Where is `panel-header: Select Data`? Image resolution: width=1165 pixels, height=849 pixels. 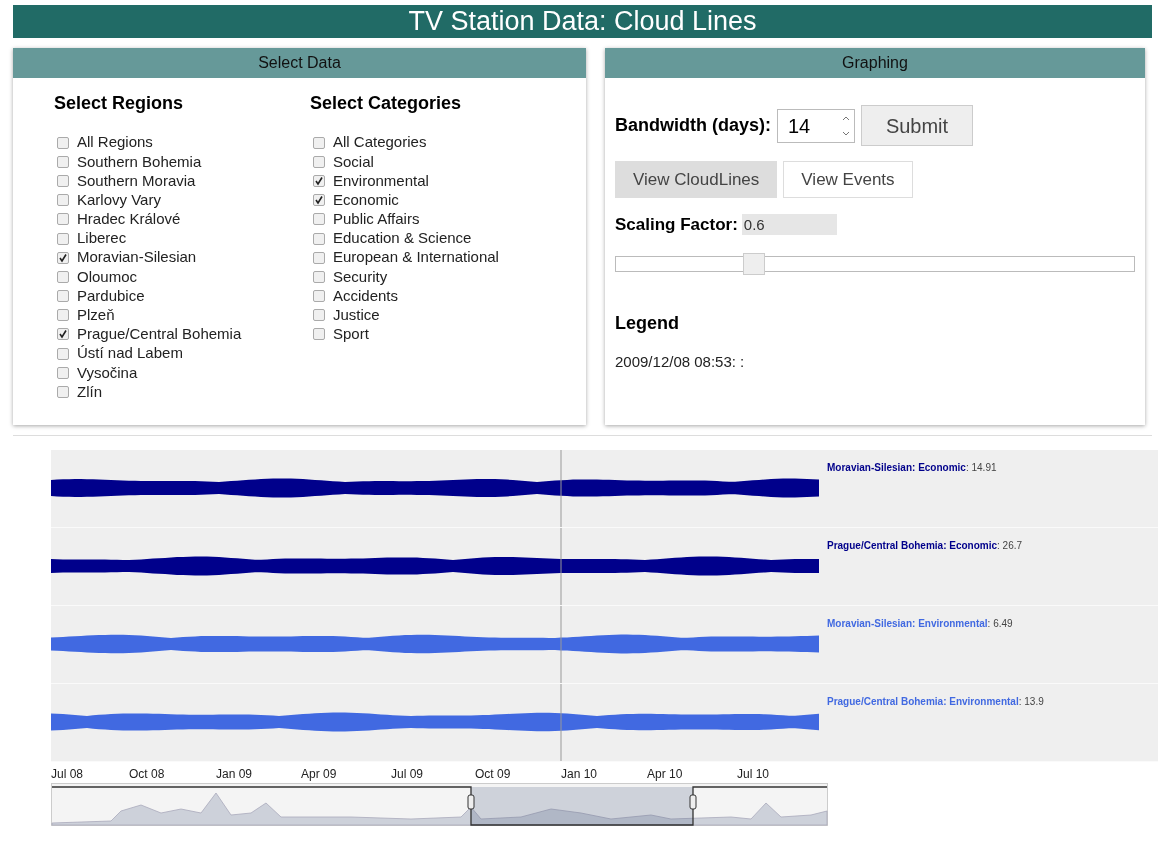
panel-header: Select Data is located at coordinates (299, 63).